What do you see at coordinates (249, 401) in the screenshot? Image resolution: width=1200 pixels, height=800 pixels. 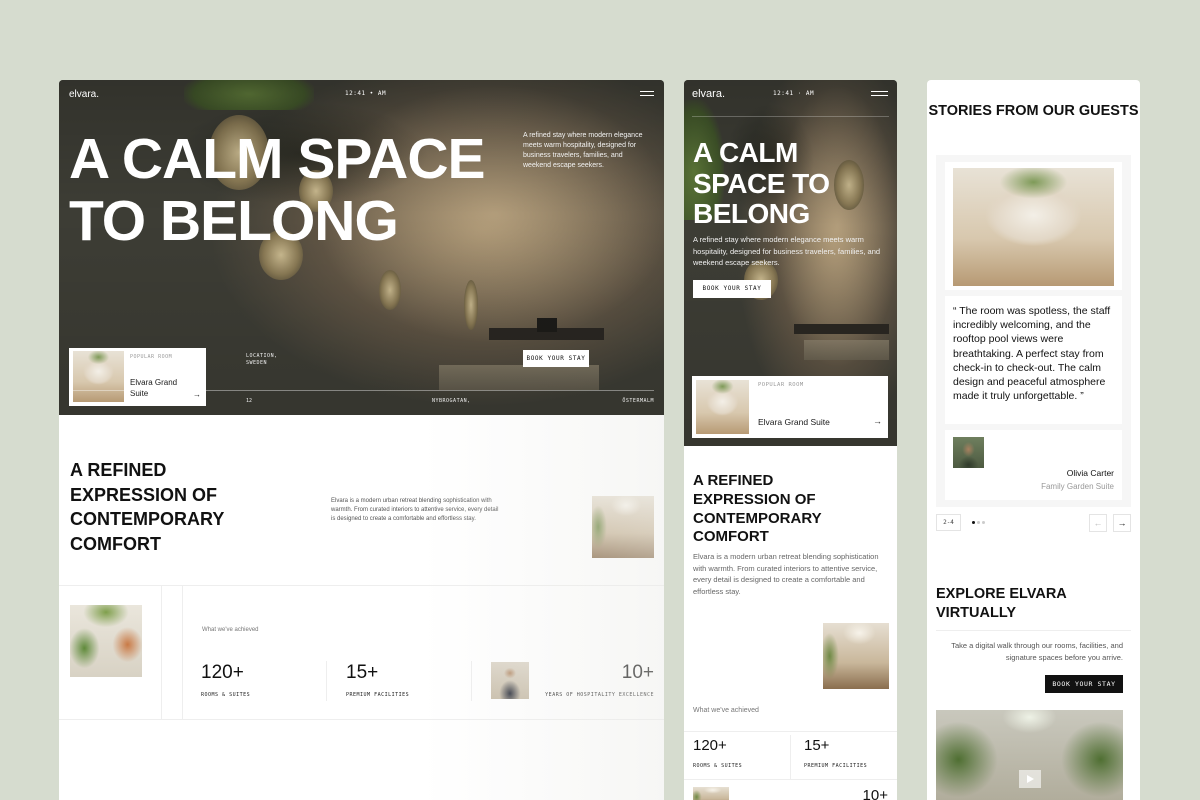 I see `address-number: 12` at bounding box center [249, 401].